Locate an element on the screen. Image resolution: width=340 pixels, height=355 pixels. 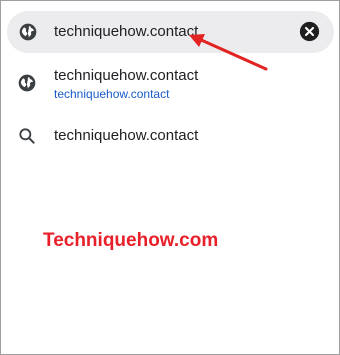
suggestion-item-search: techniquehow.contact is located at coordinates (170, 137).